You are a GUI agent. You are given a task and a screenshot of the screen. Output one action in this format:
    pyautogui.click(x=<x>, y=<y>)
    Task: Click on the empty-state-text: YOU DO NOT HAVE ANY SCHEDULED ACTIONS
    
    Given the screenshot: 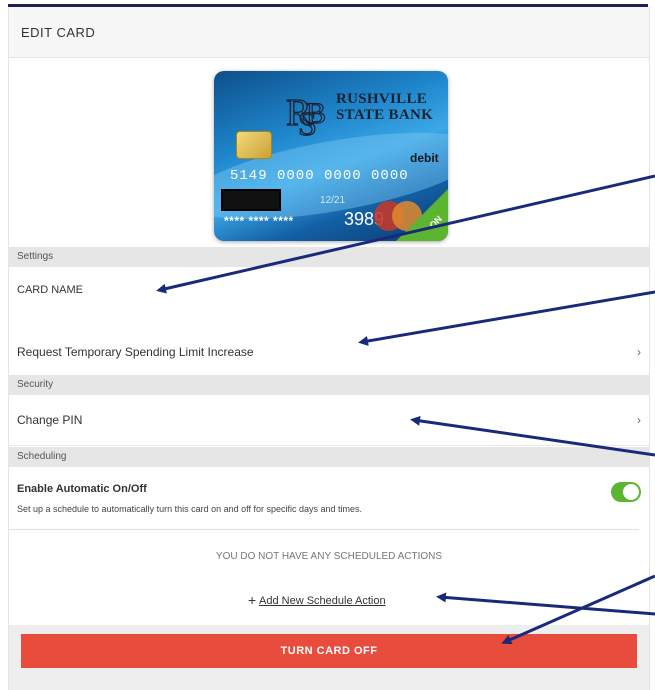 What is the action you would take?
    pyautogui.click(x=329, y=556)
    